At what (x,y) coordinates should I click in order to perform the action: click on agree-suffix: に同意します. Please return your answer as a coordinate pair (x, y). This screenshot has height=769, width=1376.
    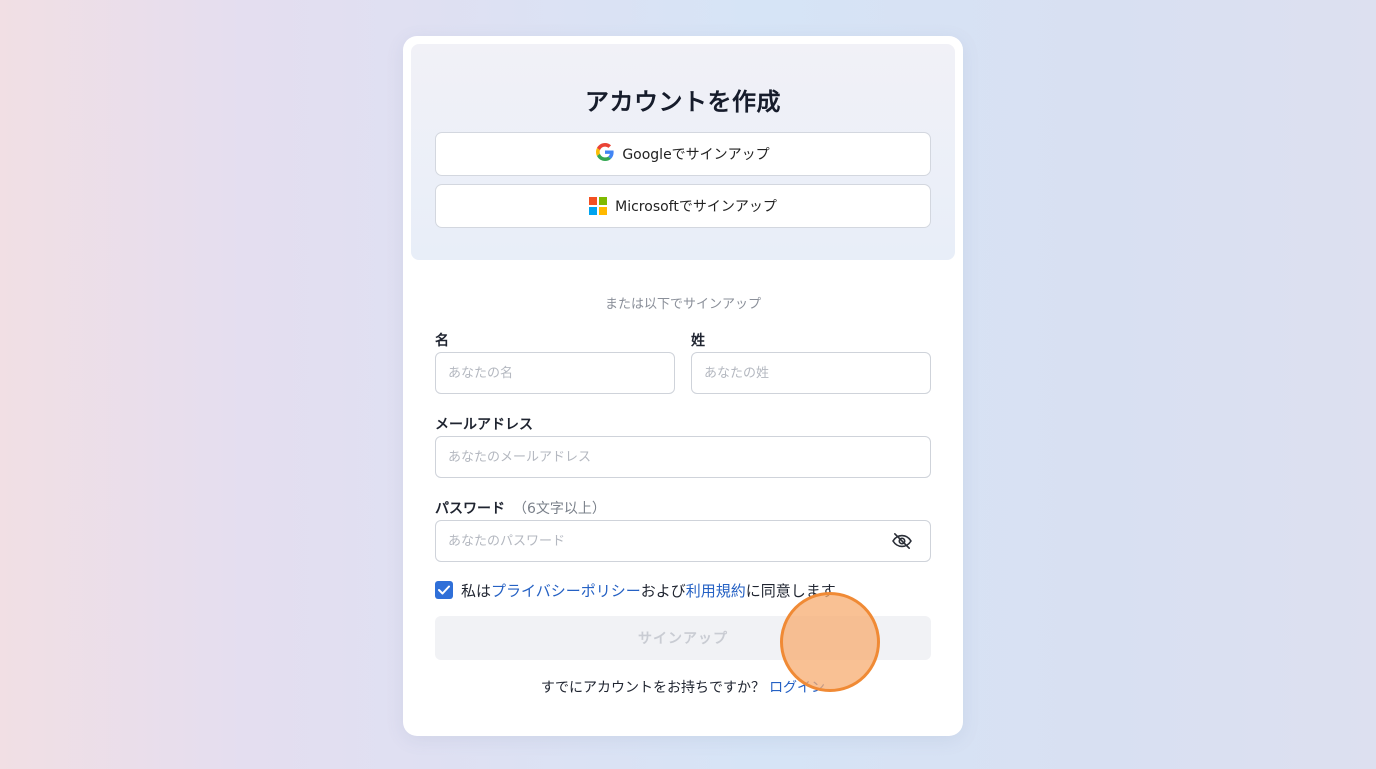
    Looking at the image, I should click on (790, 591).